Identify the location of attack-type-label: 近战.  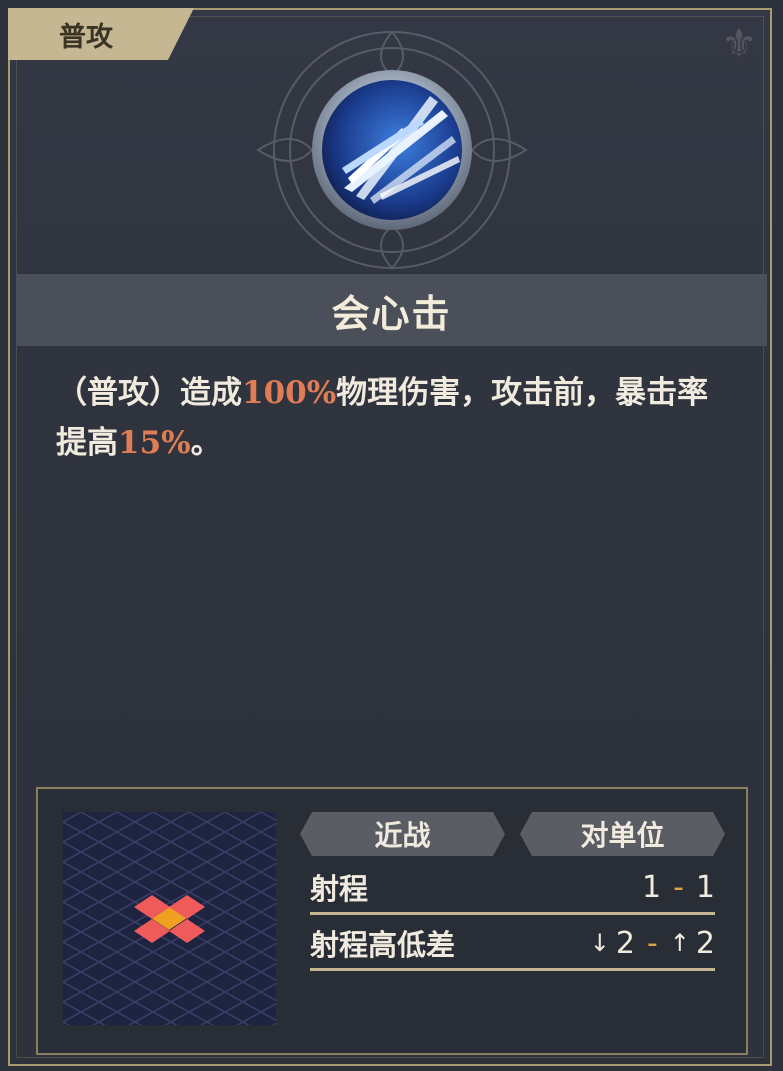
(402, 835).